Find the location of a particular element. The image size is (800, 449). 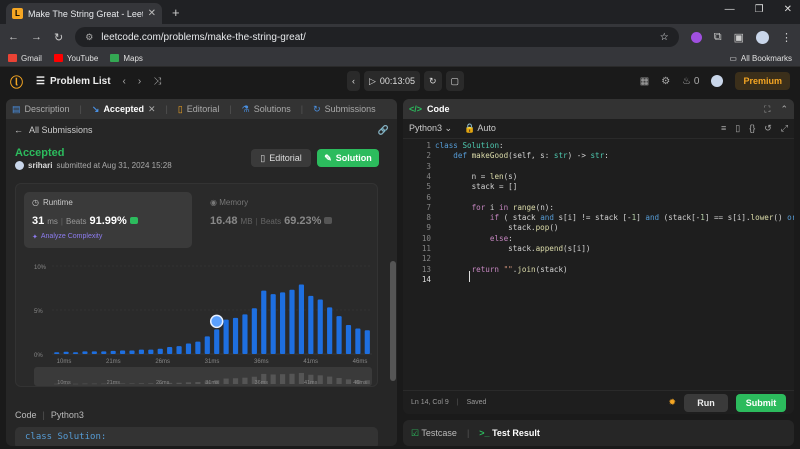

reset-code-icon: ↺ is located at coordinates (768, 128).